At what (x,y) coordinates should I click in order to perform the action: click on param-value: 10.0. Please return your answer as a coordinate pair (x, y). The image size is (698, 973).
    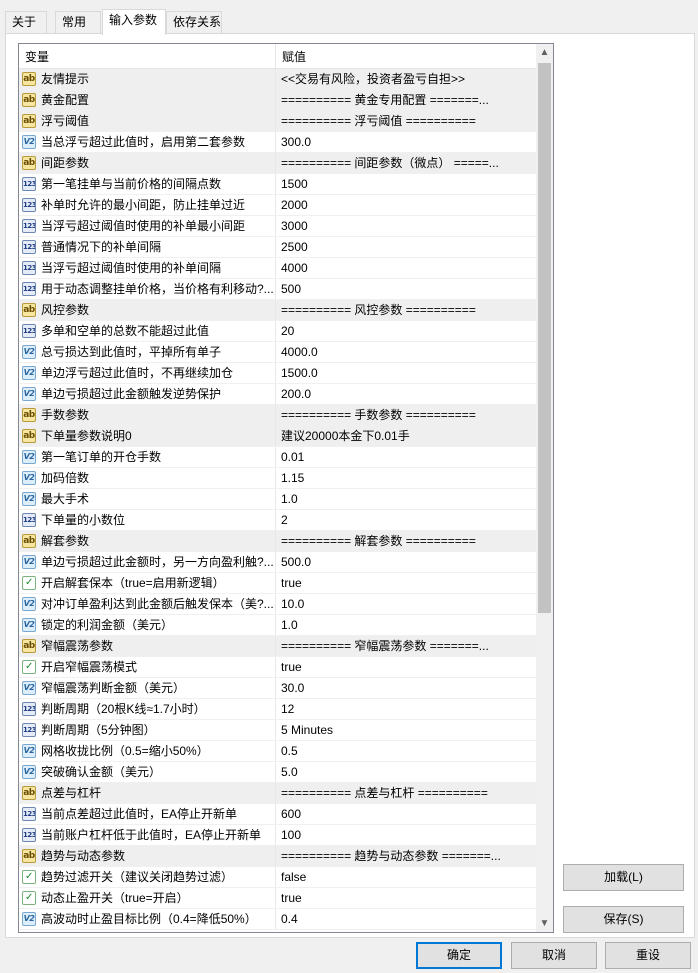
    Looking at the image, I should click on (406, 604).